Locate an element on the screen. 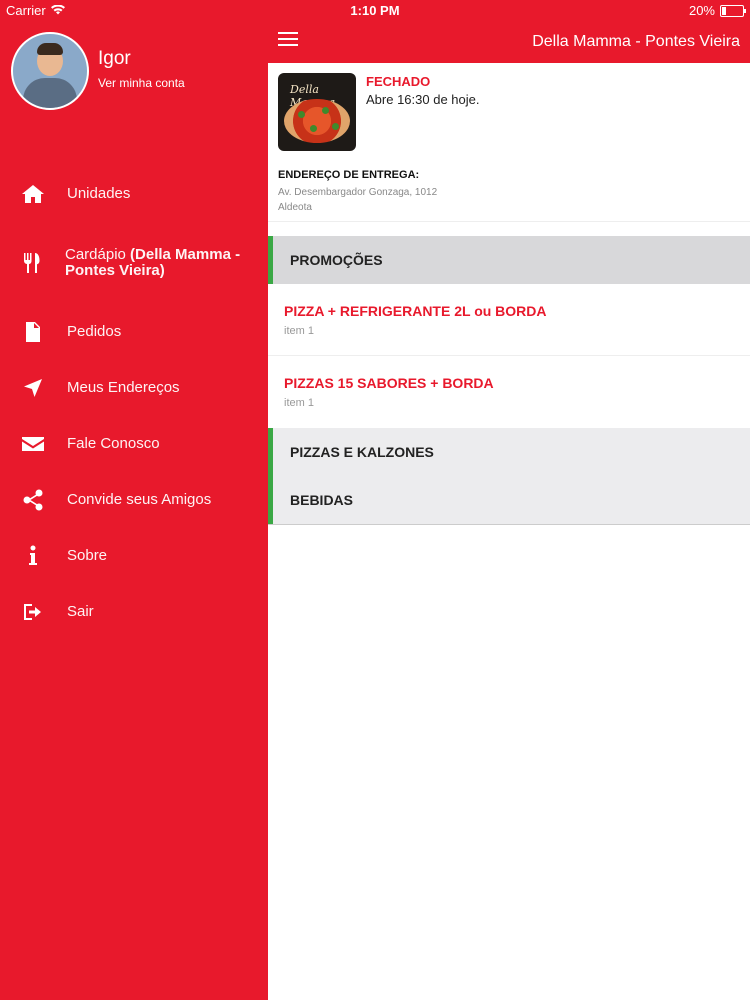  sidebar-item-label: Cardápio (Della Mamma - Pontes Vieira) is located at coordinates (153, 262).